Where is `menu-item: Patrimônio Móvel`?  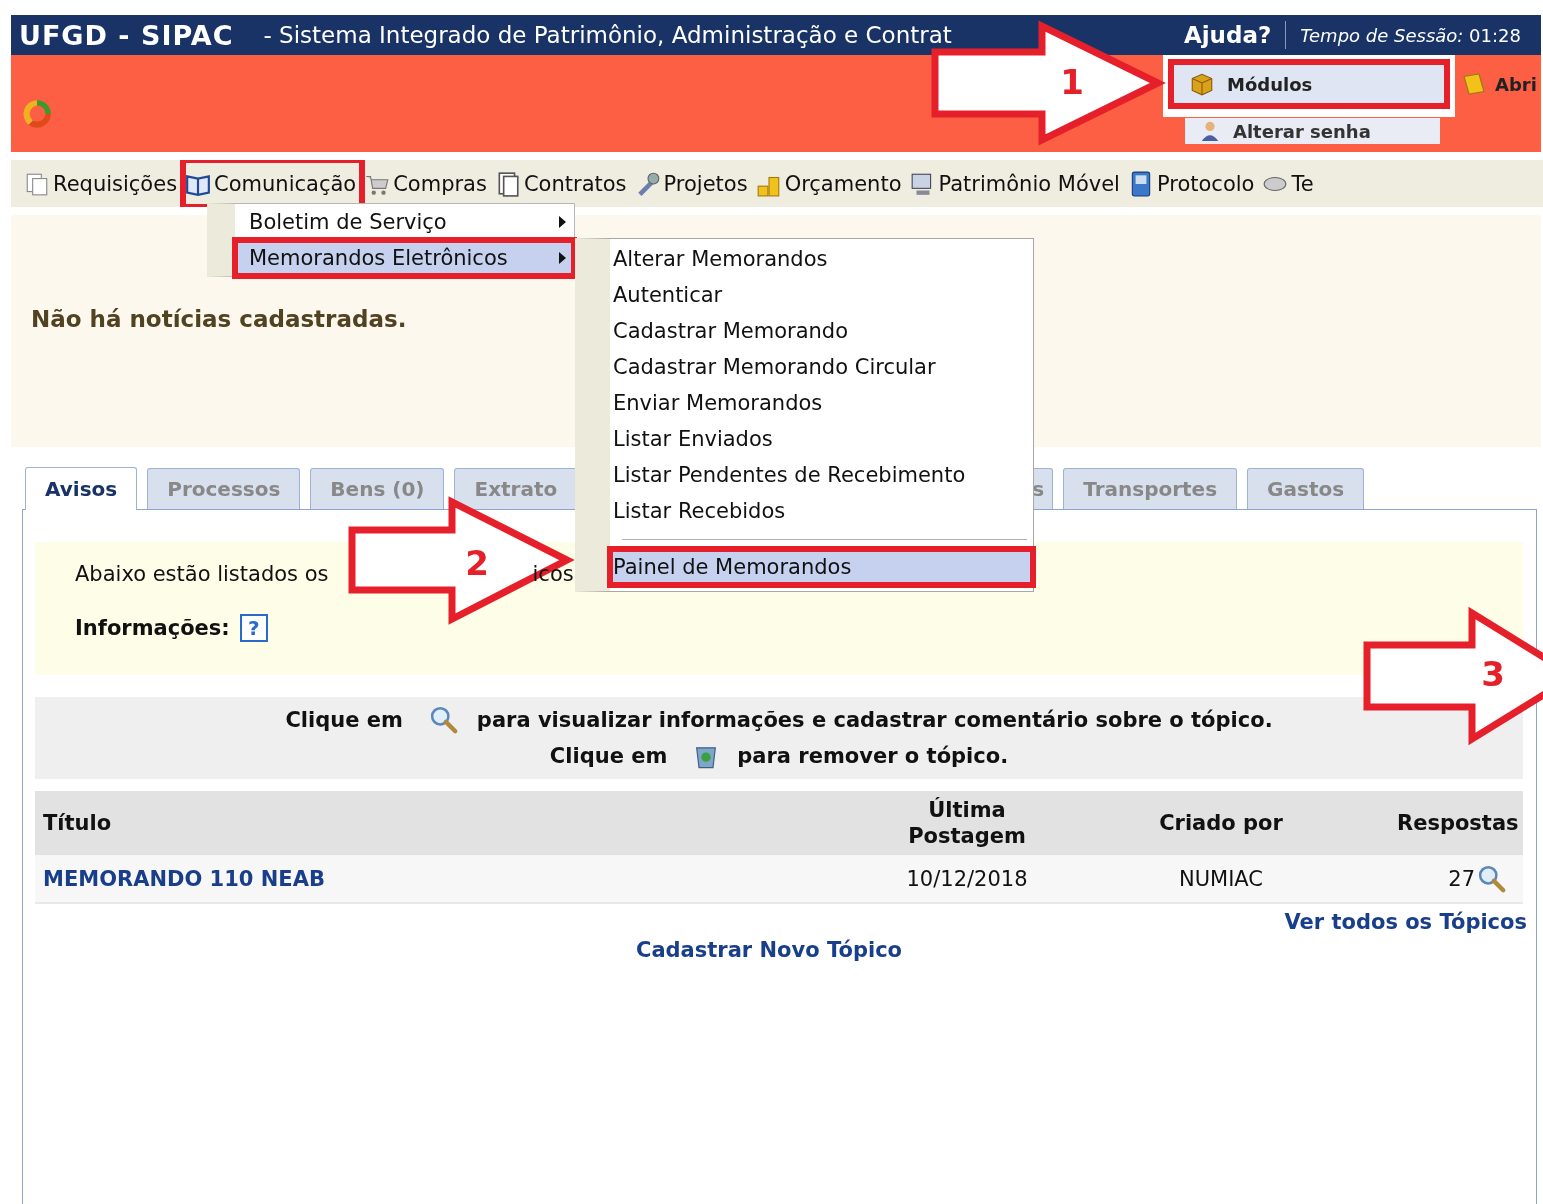 menu-item: Patrimônio Móvel is located at coordinates (1016, 183).